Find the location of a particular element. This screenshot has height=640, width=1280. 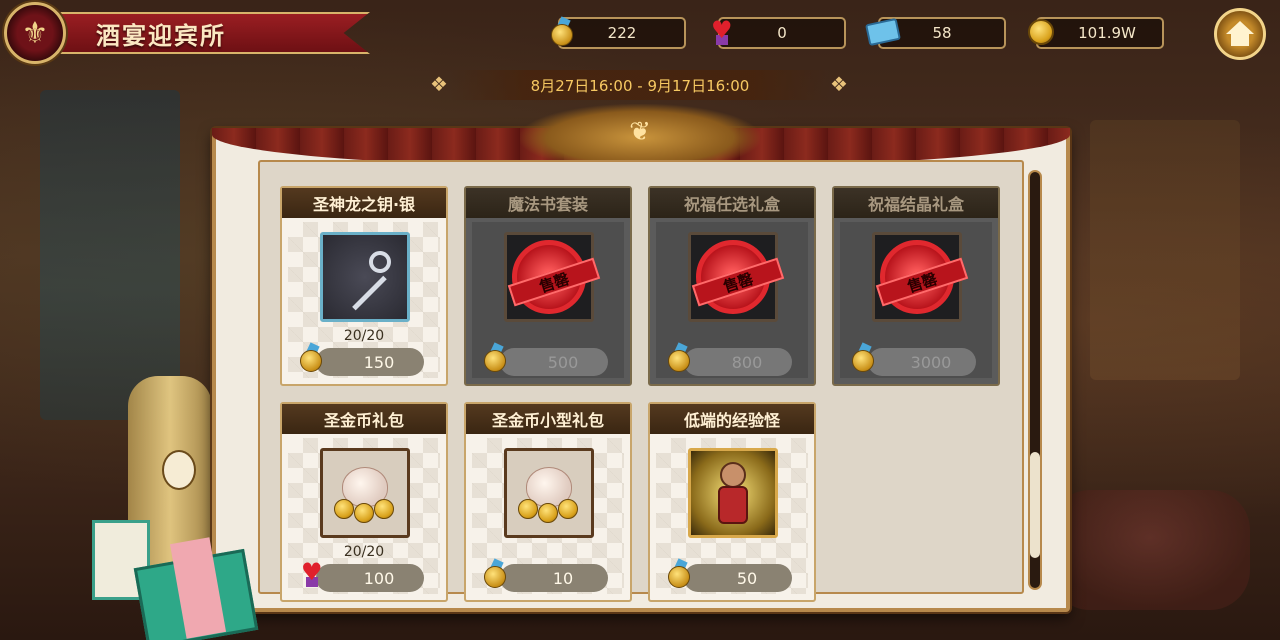

scrollbar-thumb is located at coordinates (1035, 505).